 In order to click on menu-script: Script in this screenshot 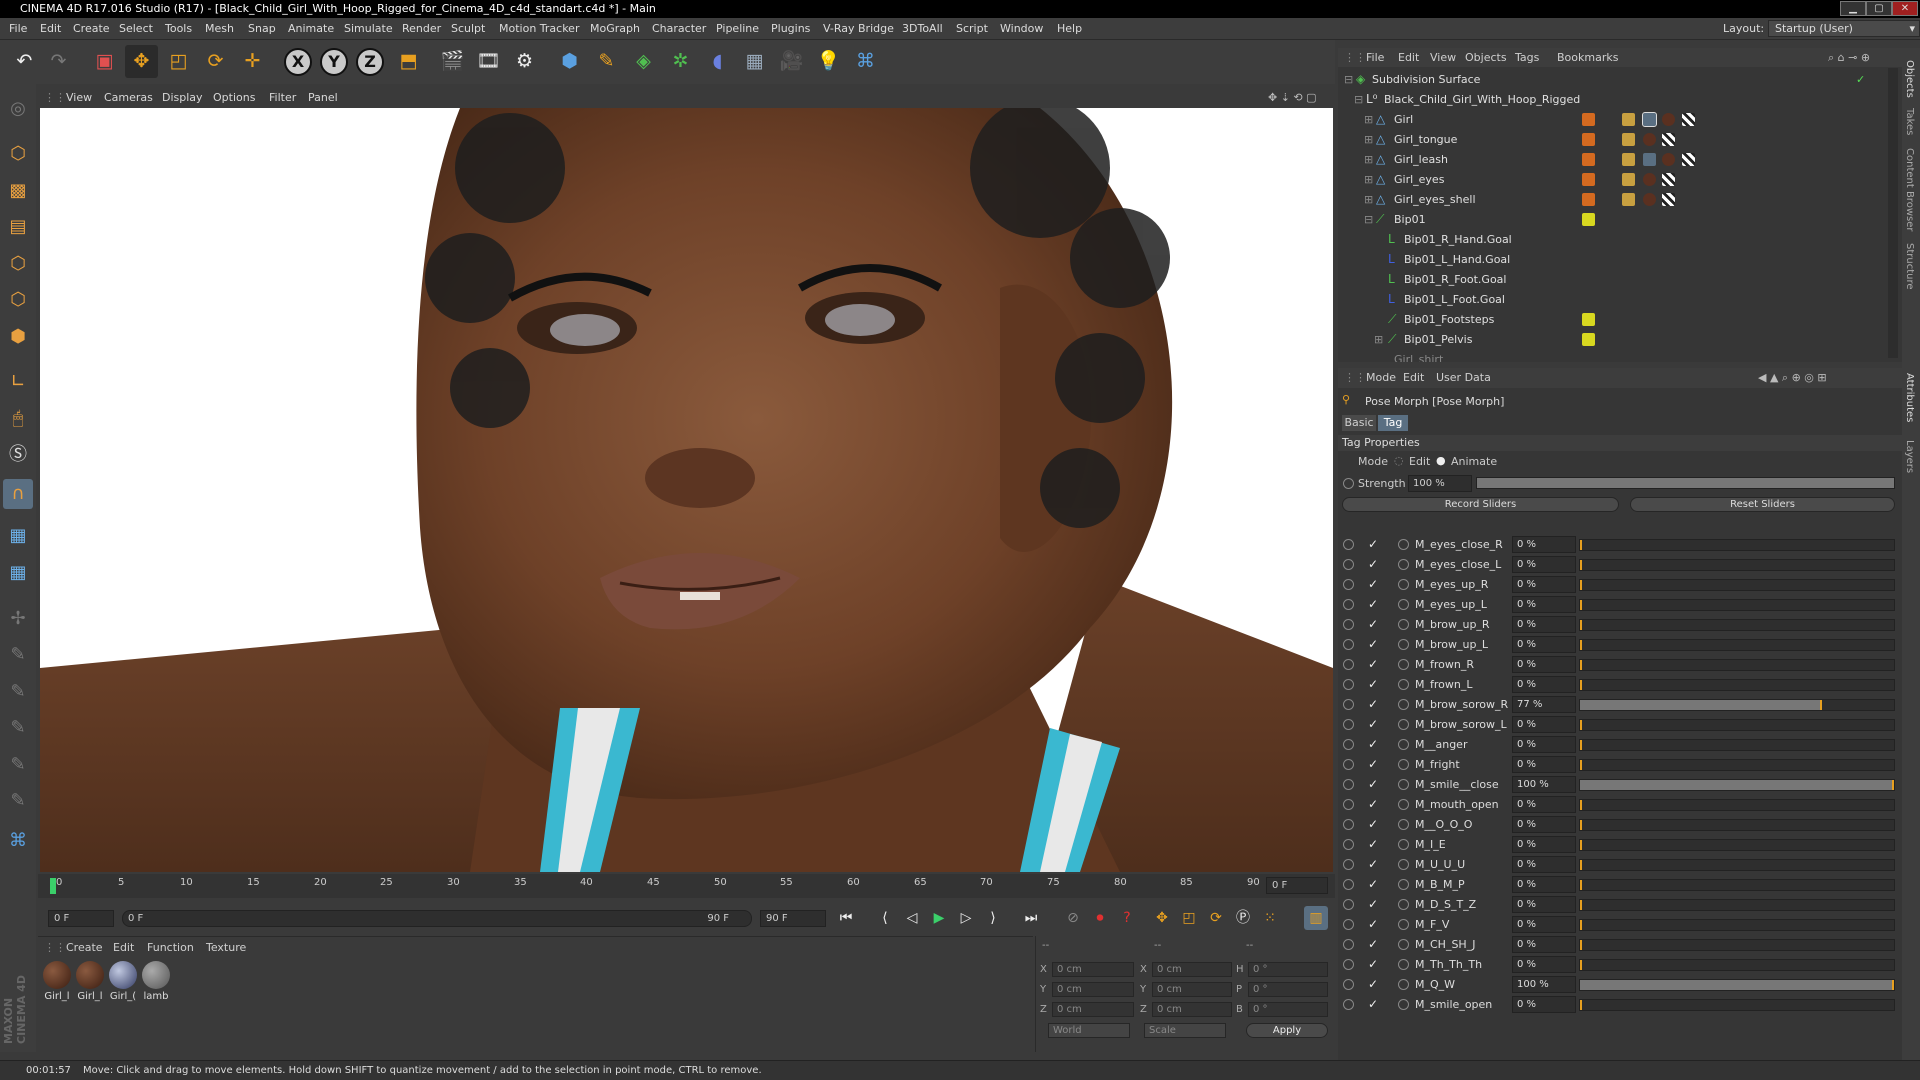, I will do `click(972, 28)`.